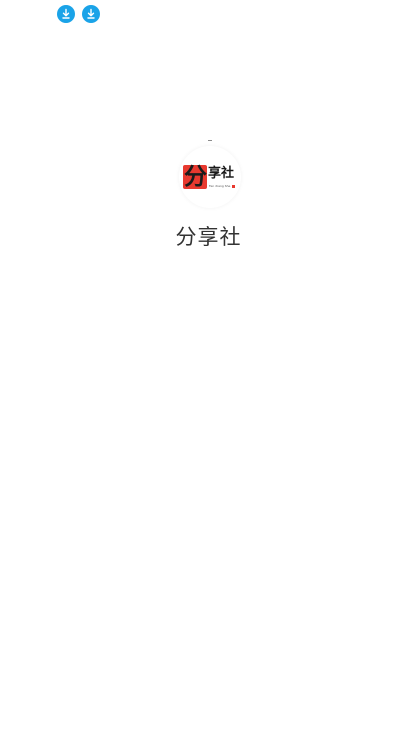 The height and width of the screenshot is (741, 417). What do you see at coordinates (233, 186) in the screenshot?
I see `logo-dot` at bounding box center [233, 186].